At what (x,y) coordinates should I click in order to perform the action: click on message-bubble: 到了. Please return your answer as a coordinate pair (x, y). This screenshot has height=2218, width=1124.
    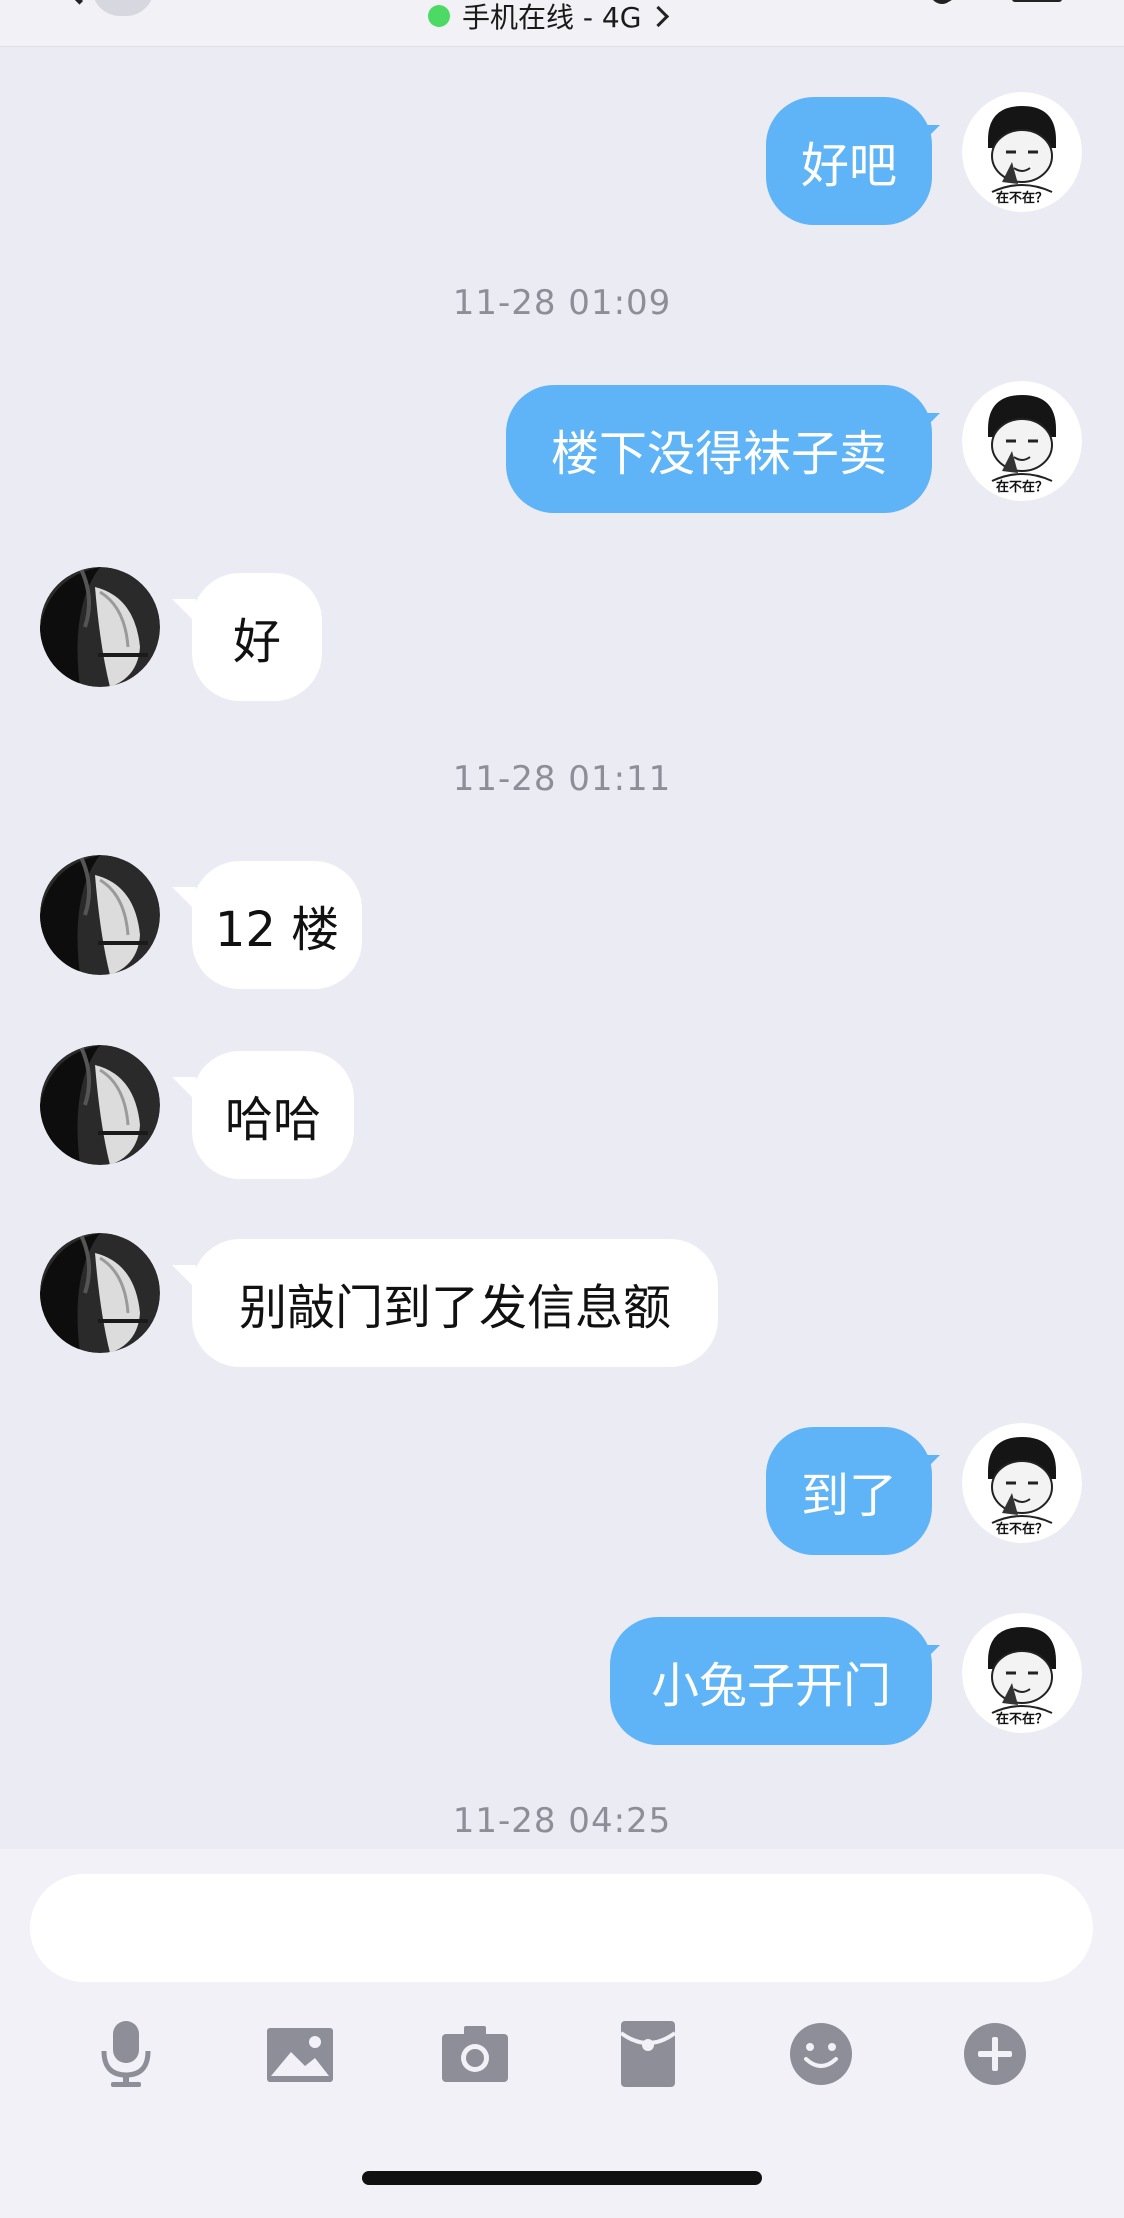
    Looking at the image, I should click on (849, 1491).